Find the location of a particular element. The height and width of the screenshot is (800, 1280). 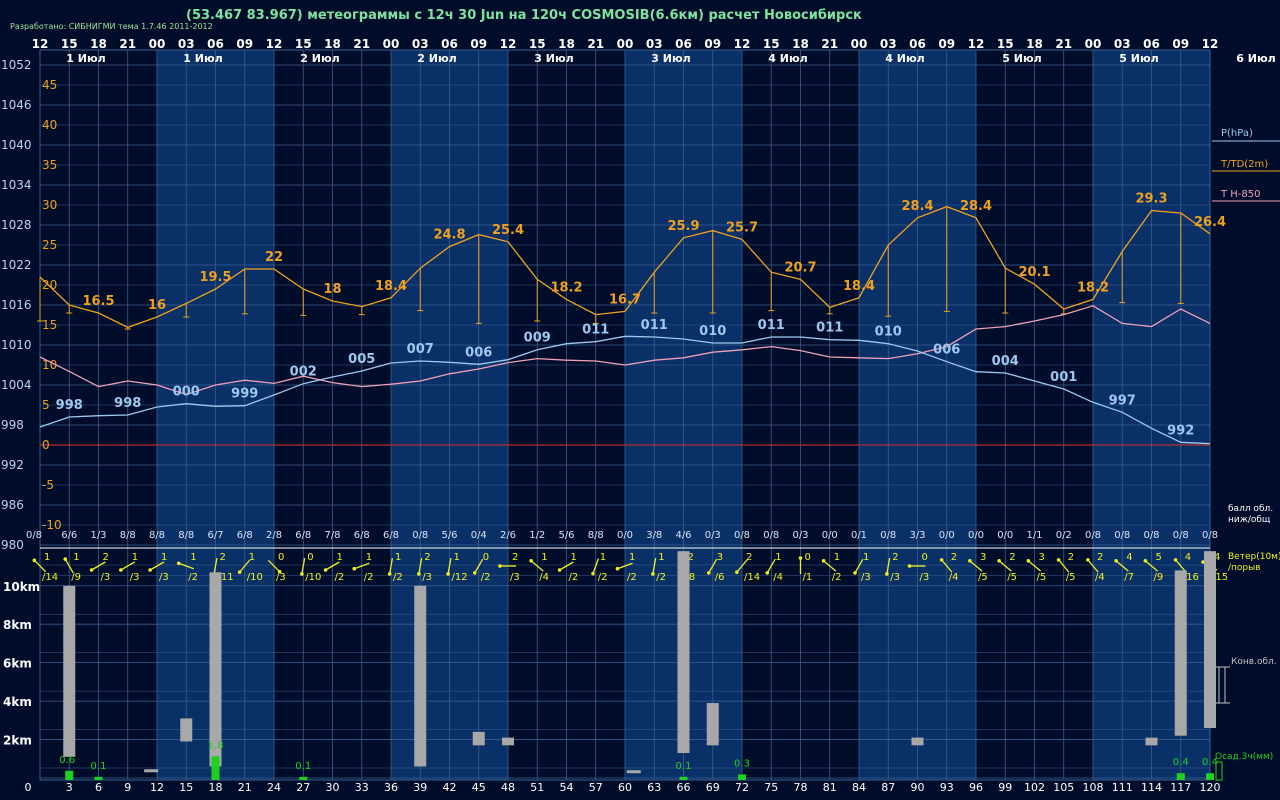

legend-wind: /порыв is located at coordinates (1244, 568).